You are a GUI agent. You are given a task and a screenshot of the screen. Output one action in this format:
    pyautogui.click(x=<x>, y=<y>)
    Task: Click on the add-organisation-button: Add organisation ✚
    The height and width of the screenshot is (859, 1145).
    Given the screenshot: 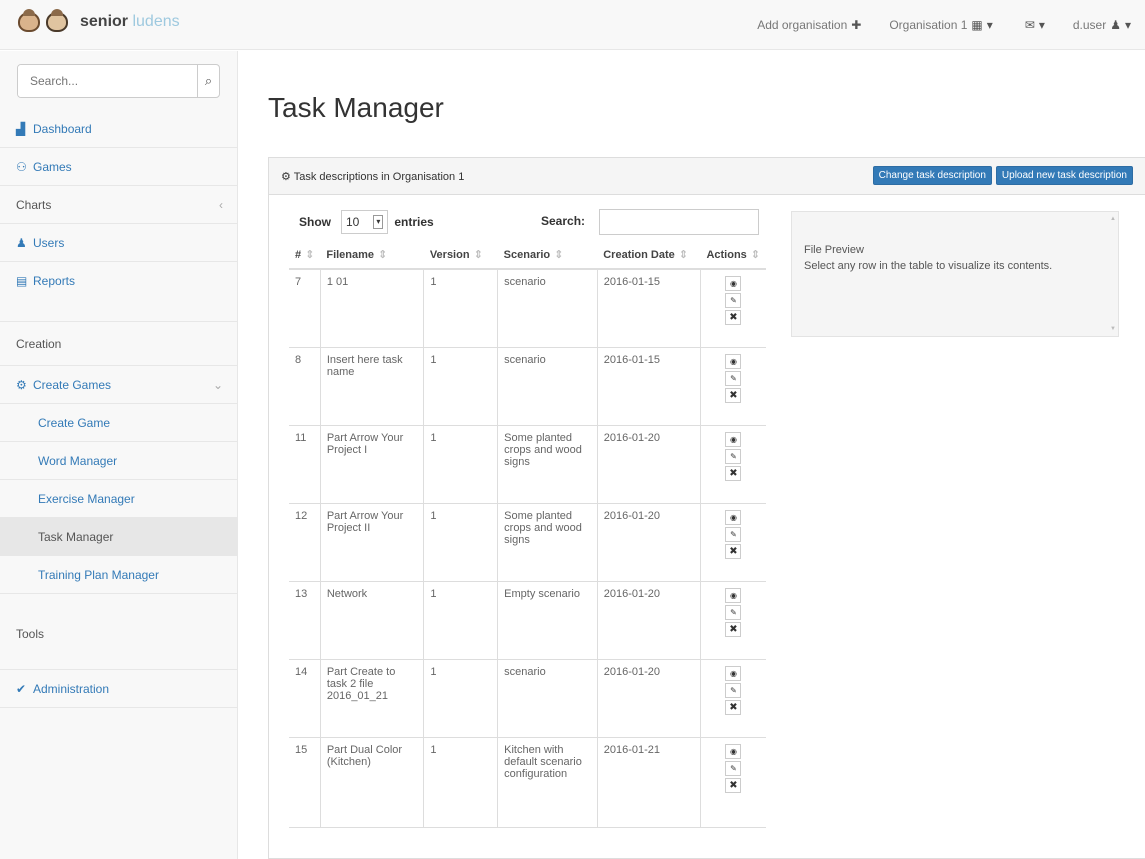 What is the action you would take?
    pyautogui.click(x=809, y=25)
    